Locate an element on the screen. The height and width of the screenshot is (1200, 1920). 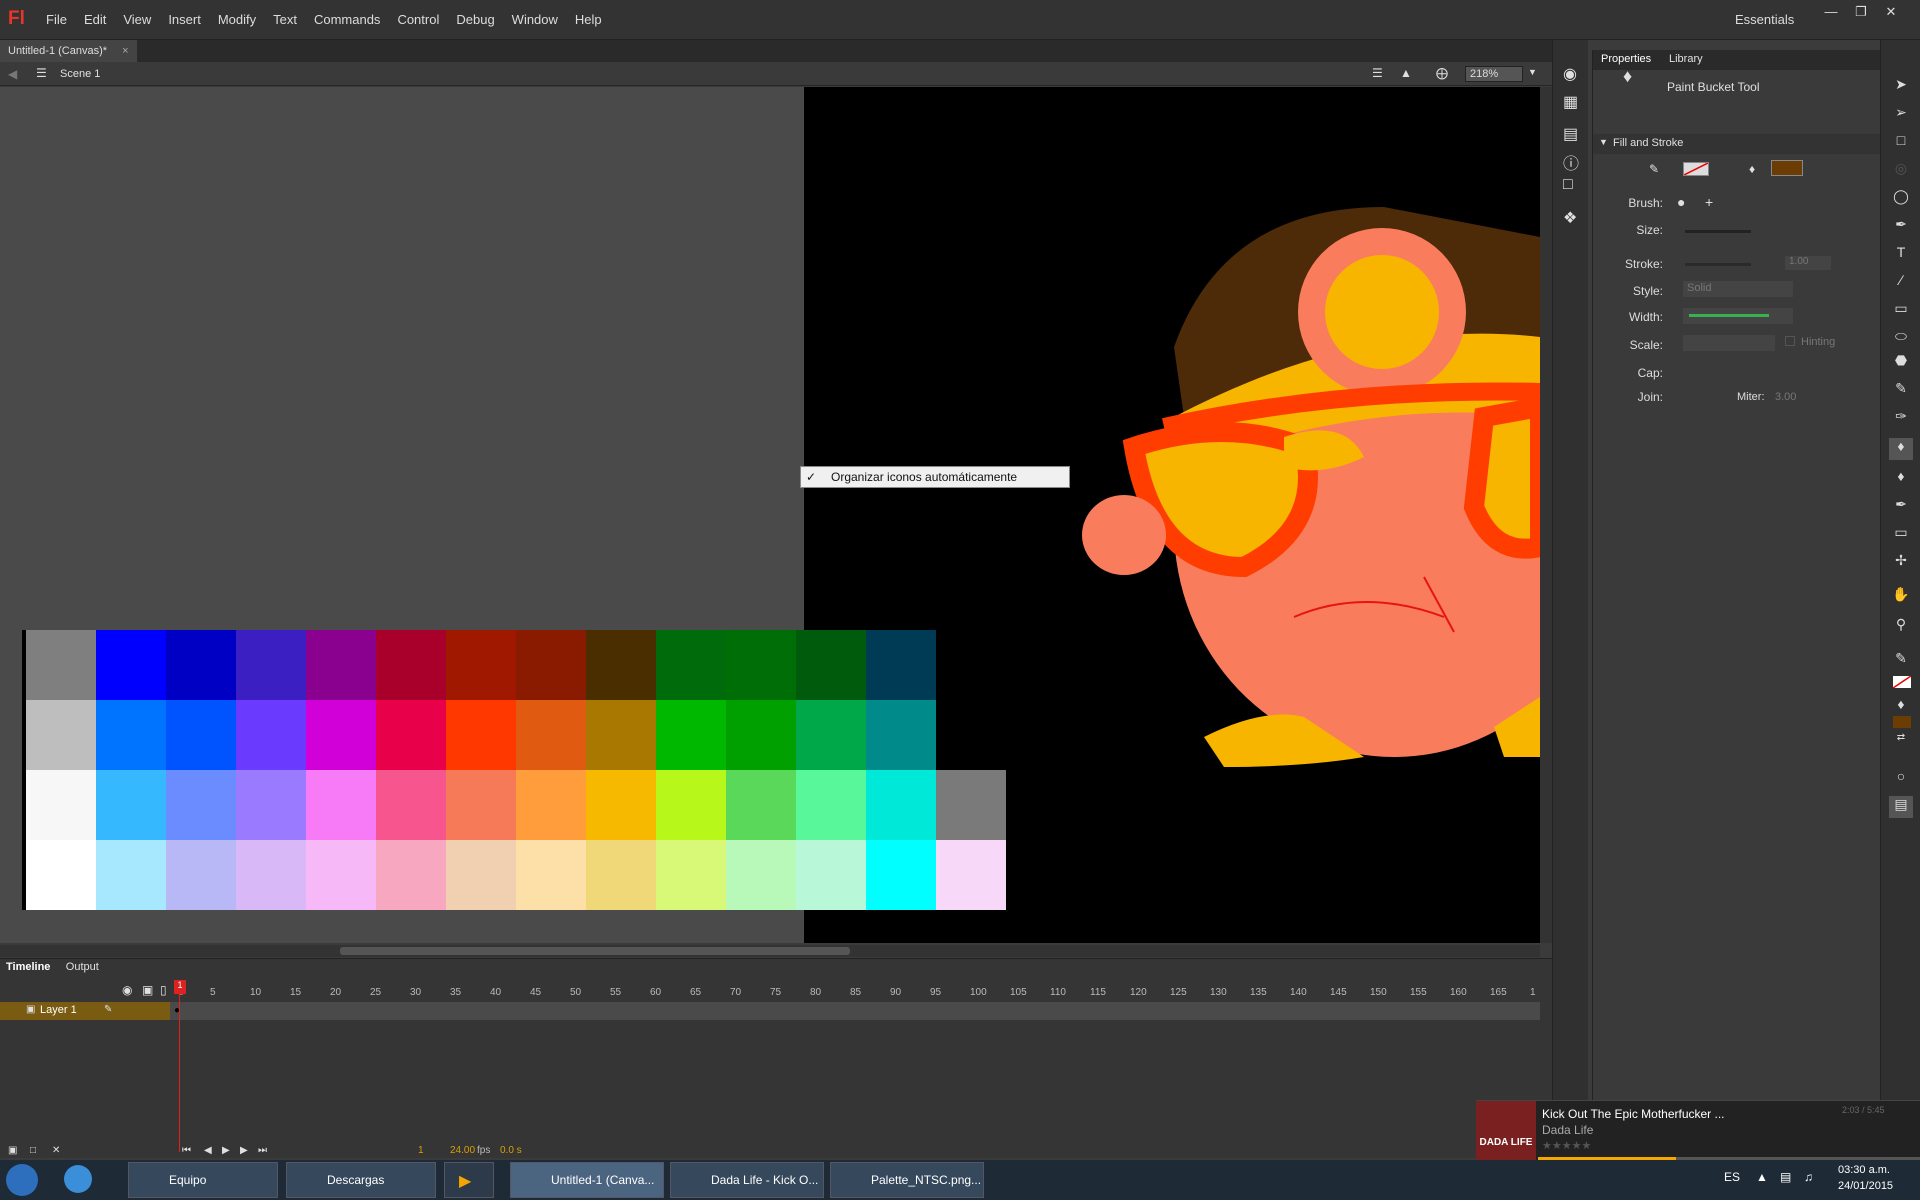
delete-icon: ✕ is located at coordinates (56, 1150).